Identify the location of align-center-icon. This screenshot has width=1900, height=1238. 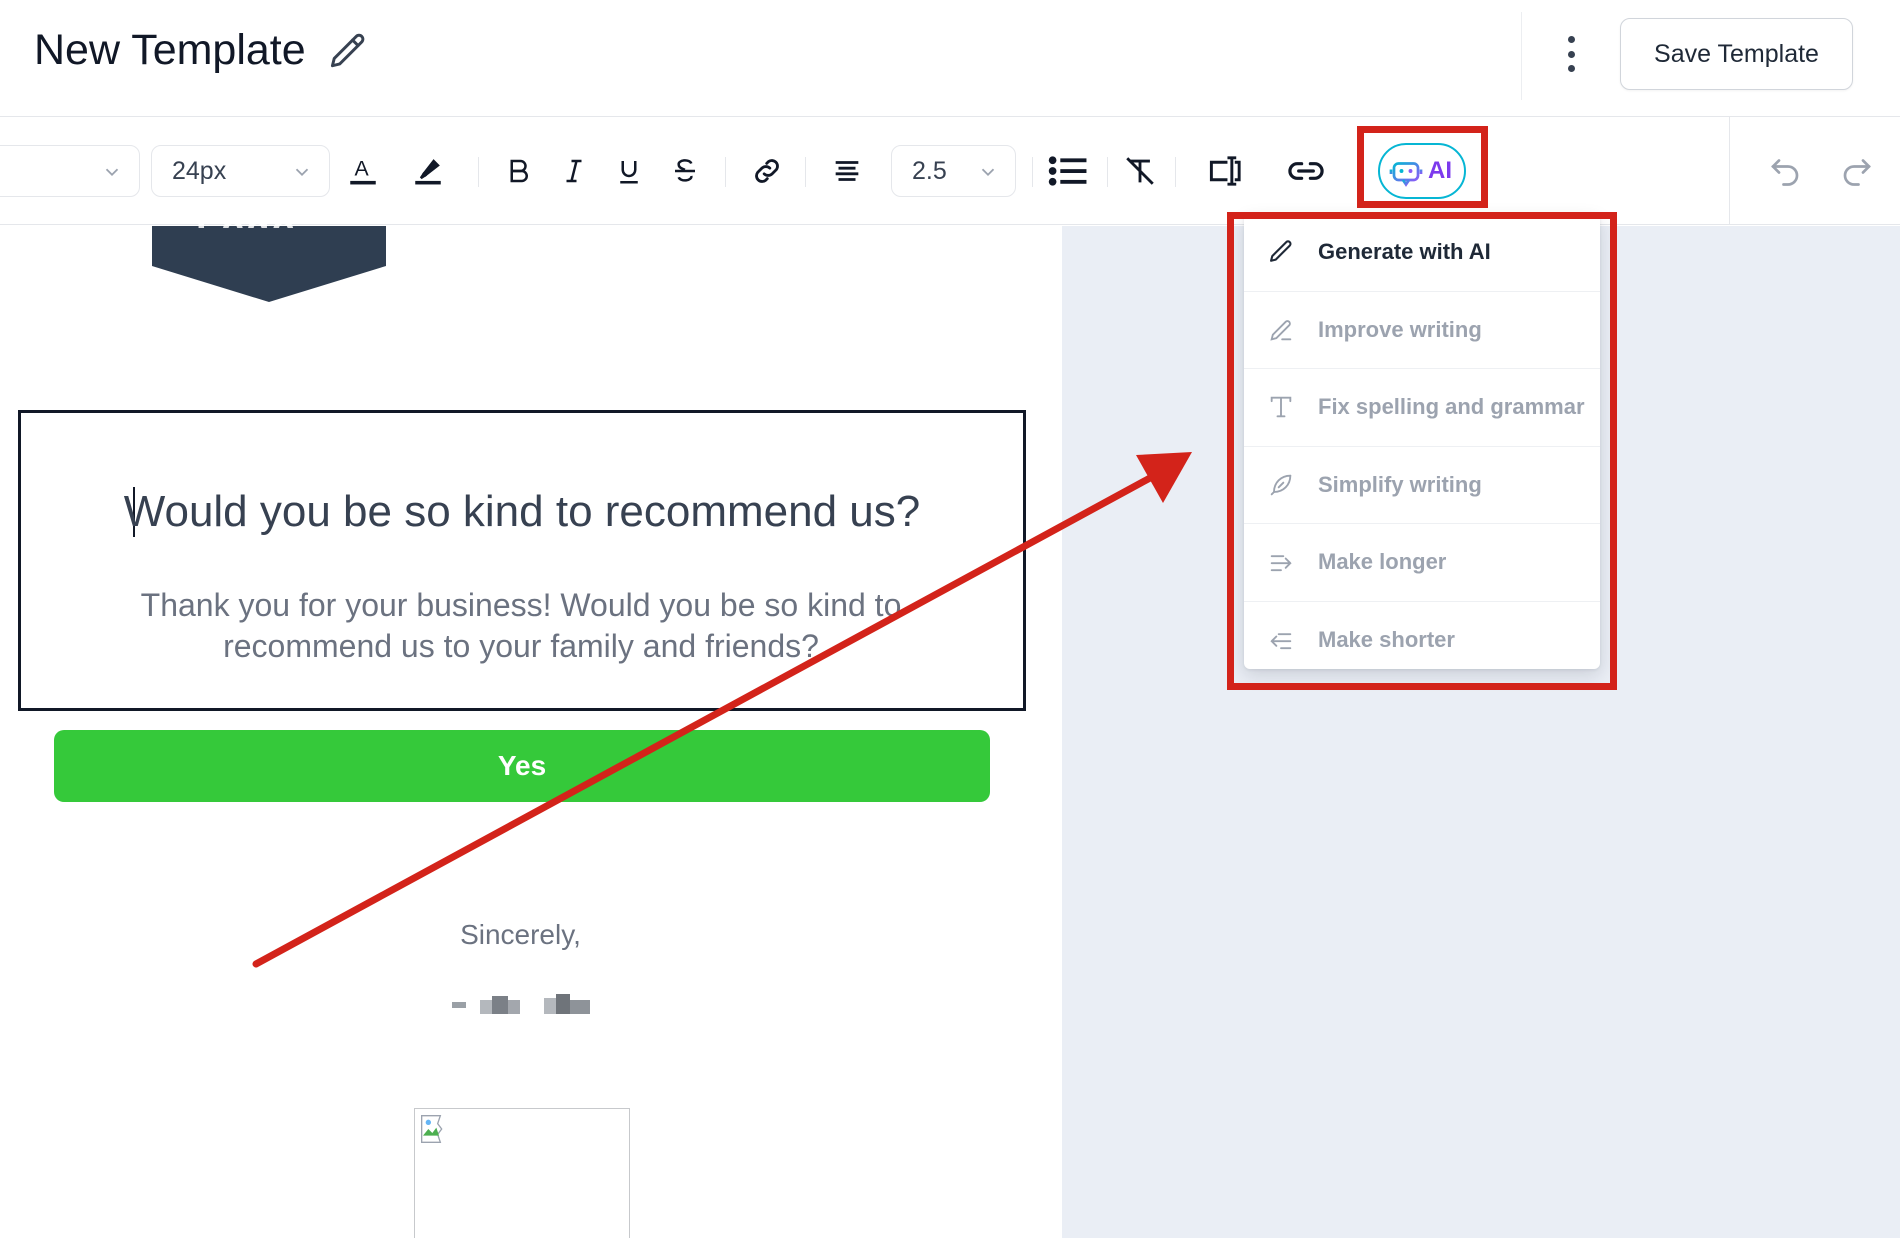
(847, 171).